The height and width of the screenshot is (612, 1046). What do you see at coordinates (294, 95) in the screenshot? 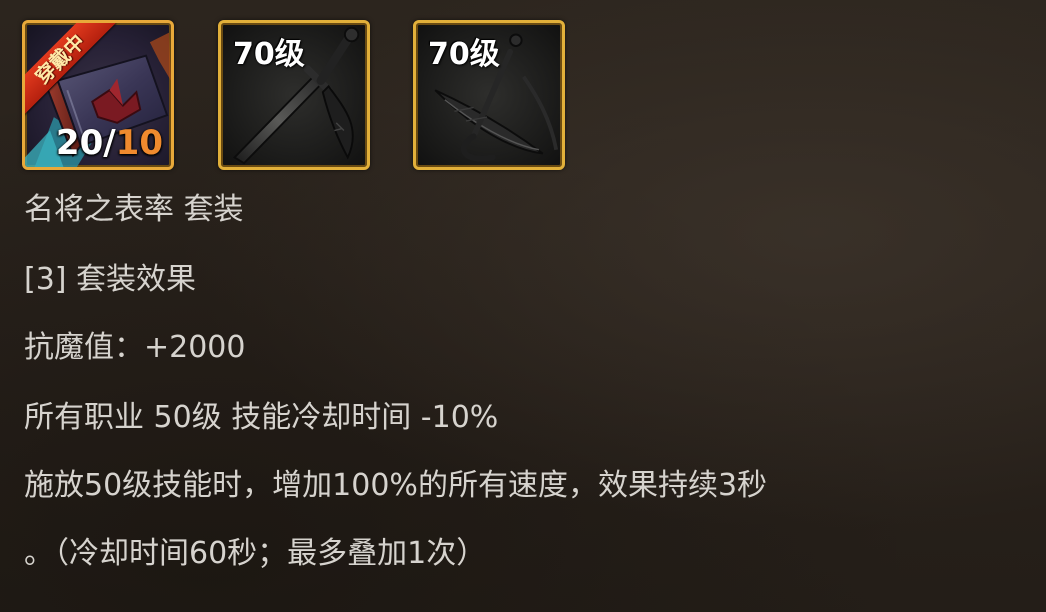
I see `equipment-slot-dagger: 70级` at bounding box center [294, 95].